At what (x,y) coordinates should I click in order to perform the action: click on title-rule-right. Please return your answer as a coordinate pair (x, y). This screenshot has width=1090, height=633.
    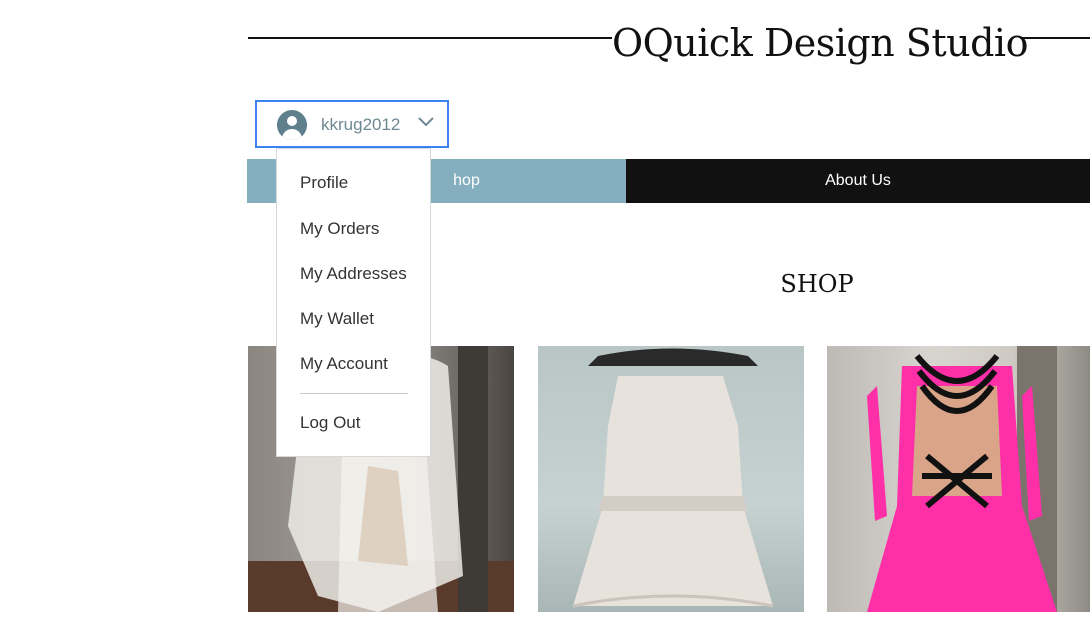
    Looking at the image, I should click on (1055, 38).